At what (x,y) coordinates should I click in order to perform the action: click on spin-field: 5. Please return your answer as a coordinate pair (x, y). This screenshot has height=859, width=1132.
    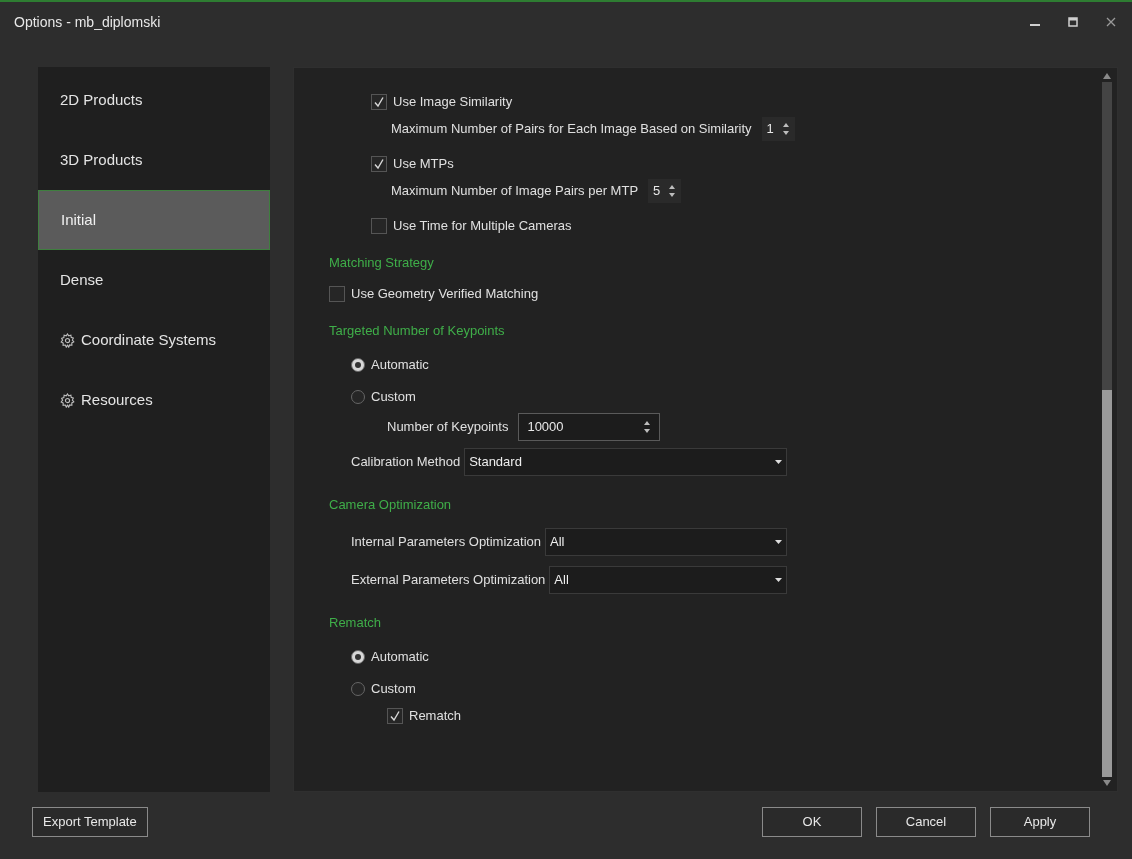
    Looking at the image, I should click on (665, 191).